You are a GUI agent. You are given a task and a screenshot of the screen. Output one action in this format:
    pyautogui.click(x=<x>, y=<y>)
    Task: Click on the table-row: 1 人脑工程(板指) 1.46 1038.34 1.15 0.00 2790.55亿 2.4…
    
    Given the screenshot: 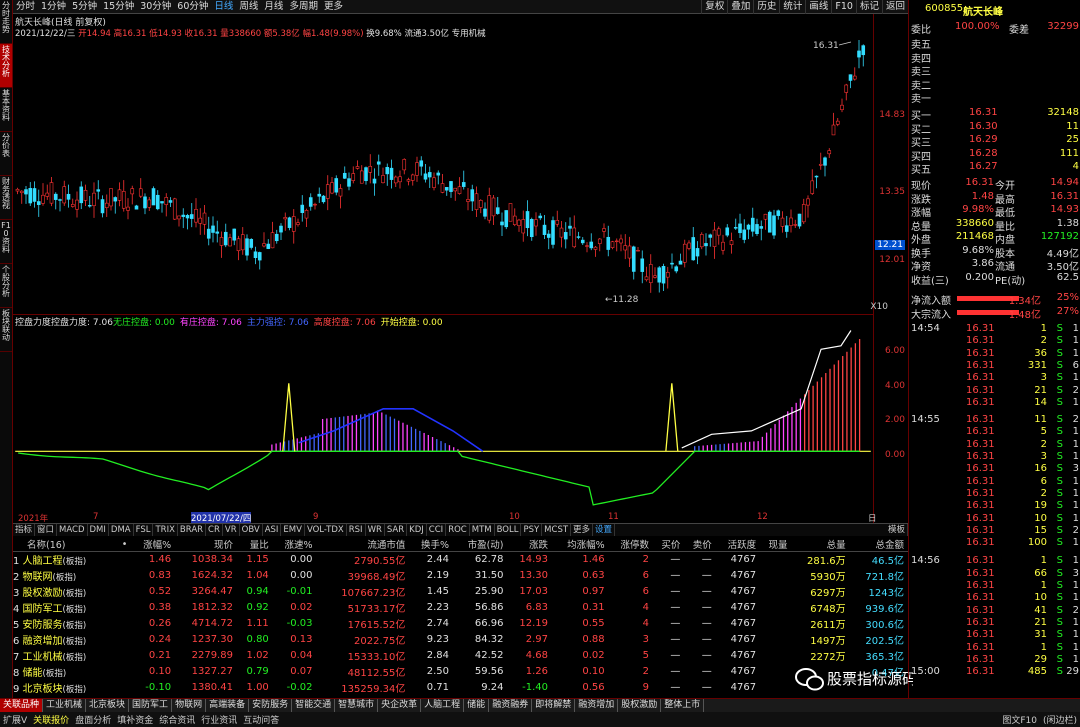 What is the action you would take?
    pyautogui.click(x=460, y=560)
    